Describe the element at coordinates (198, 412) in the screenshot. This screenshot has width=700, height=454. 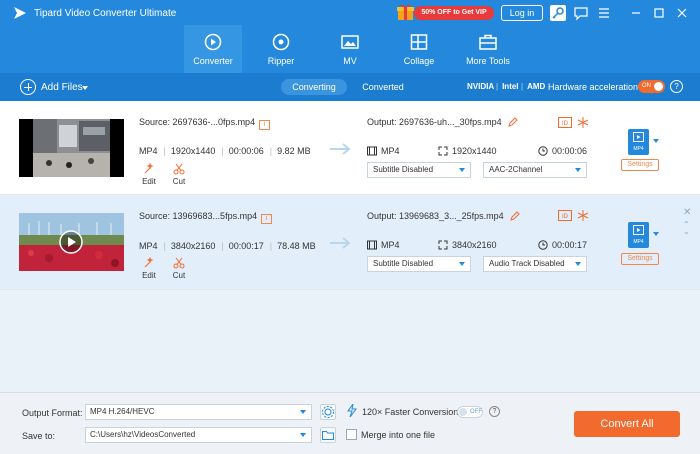
I see `output-format-dropdown: MP4 H.264/HEVC` at that location.